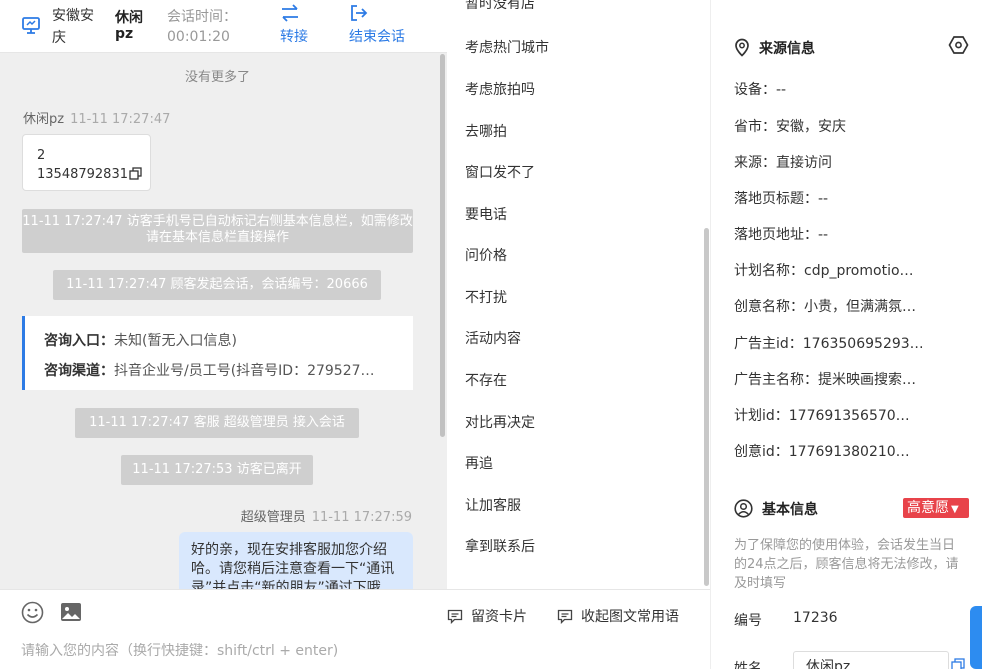 Image resolution: width=982 pixels, height=669 pixels. I want to click on quick-phrase-item: 不打扰, so click(486, 297).